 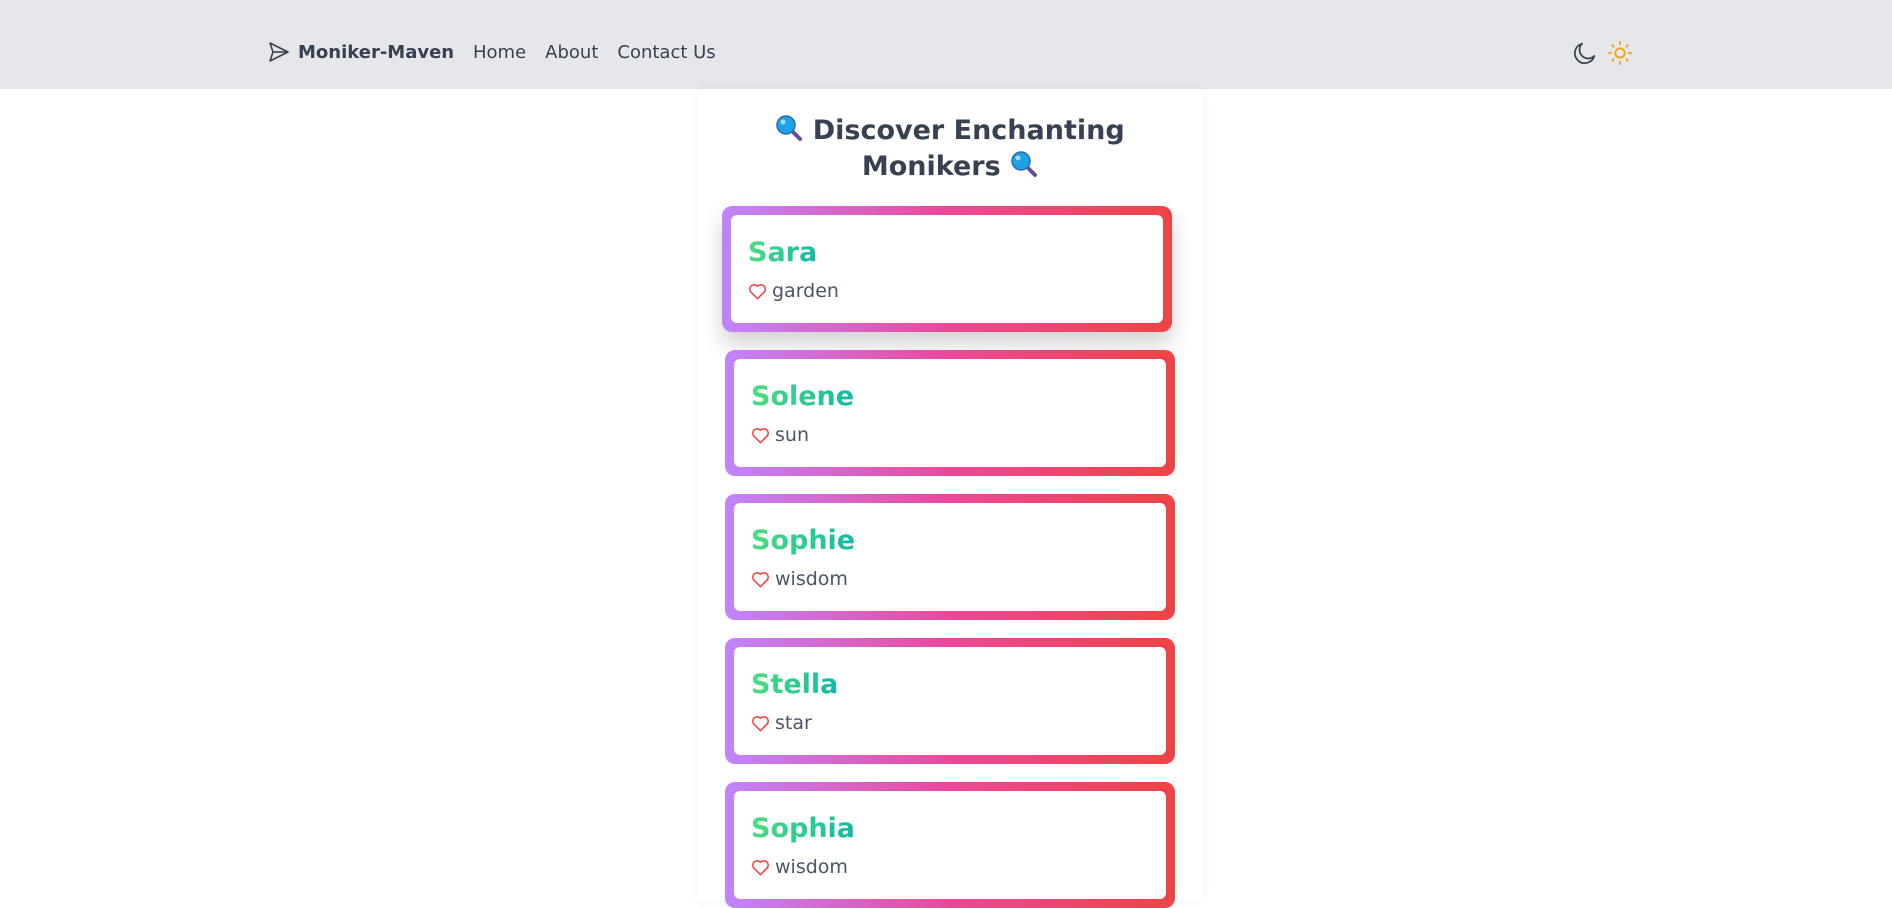 What do you see at coordinates (803, 828) in the screenshot?
I see `card-name: Sophia` at bounding box center [803, 828].